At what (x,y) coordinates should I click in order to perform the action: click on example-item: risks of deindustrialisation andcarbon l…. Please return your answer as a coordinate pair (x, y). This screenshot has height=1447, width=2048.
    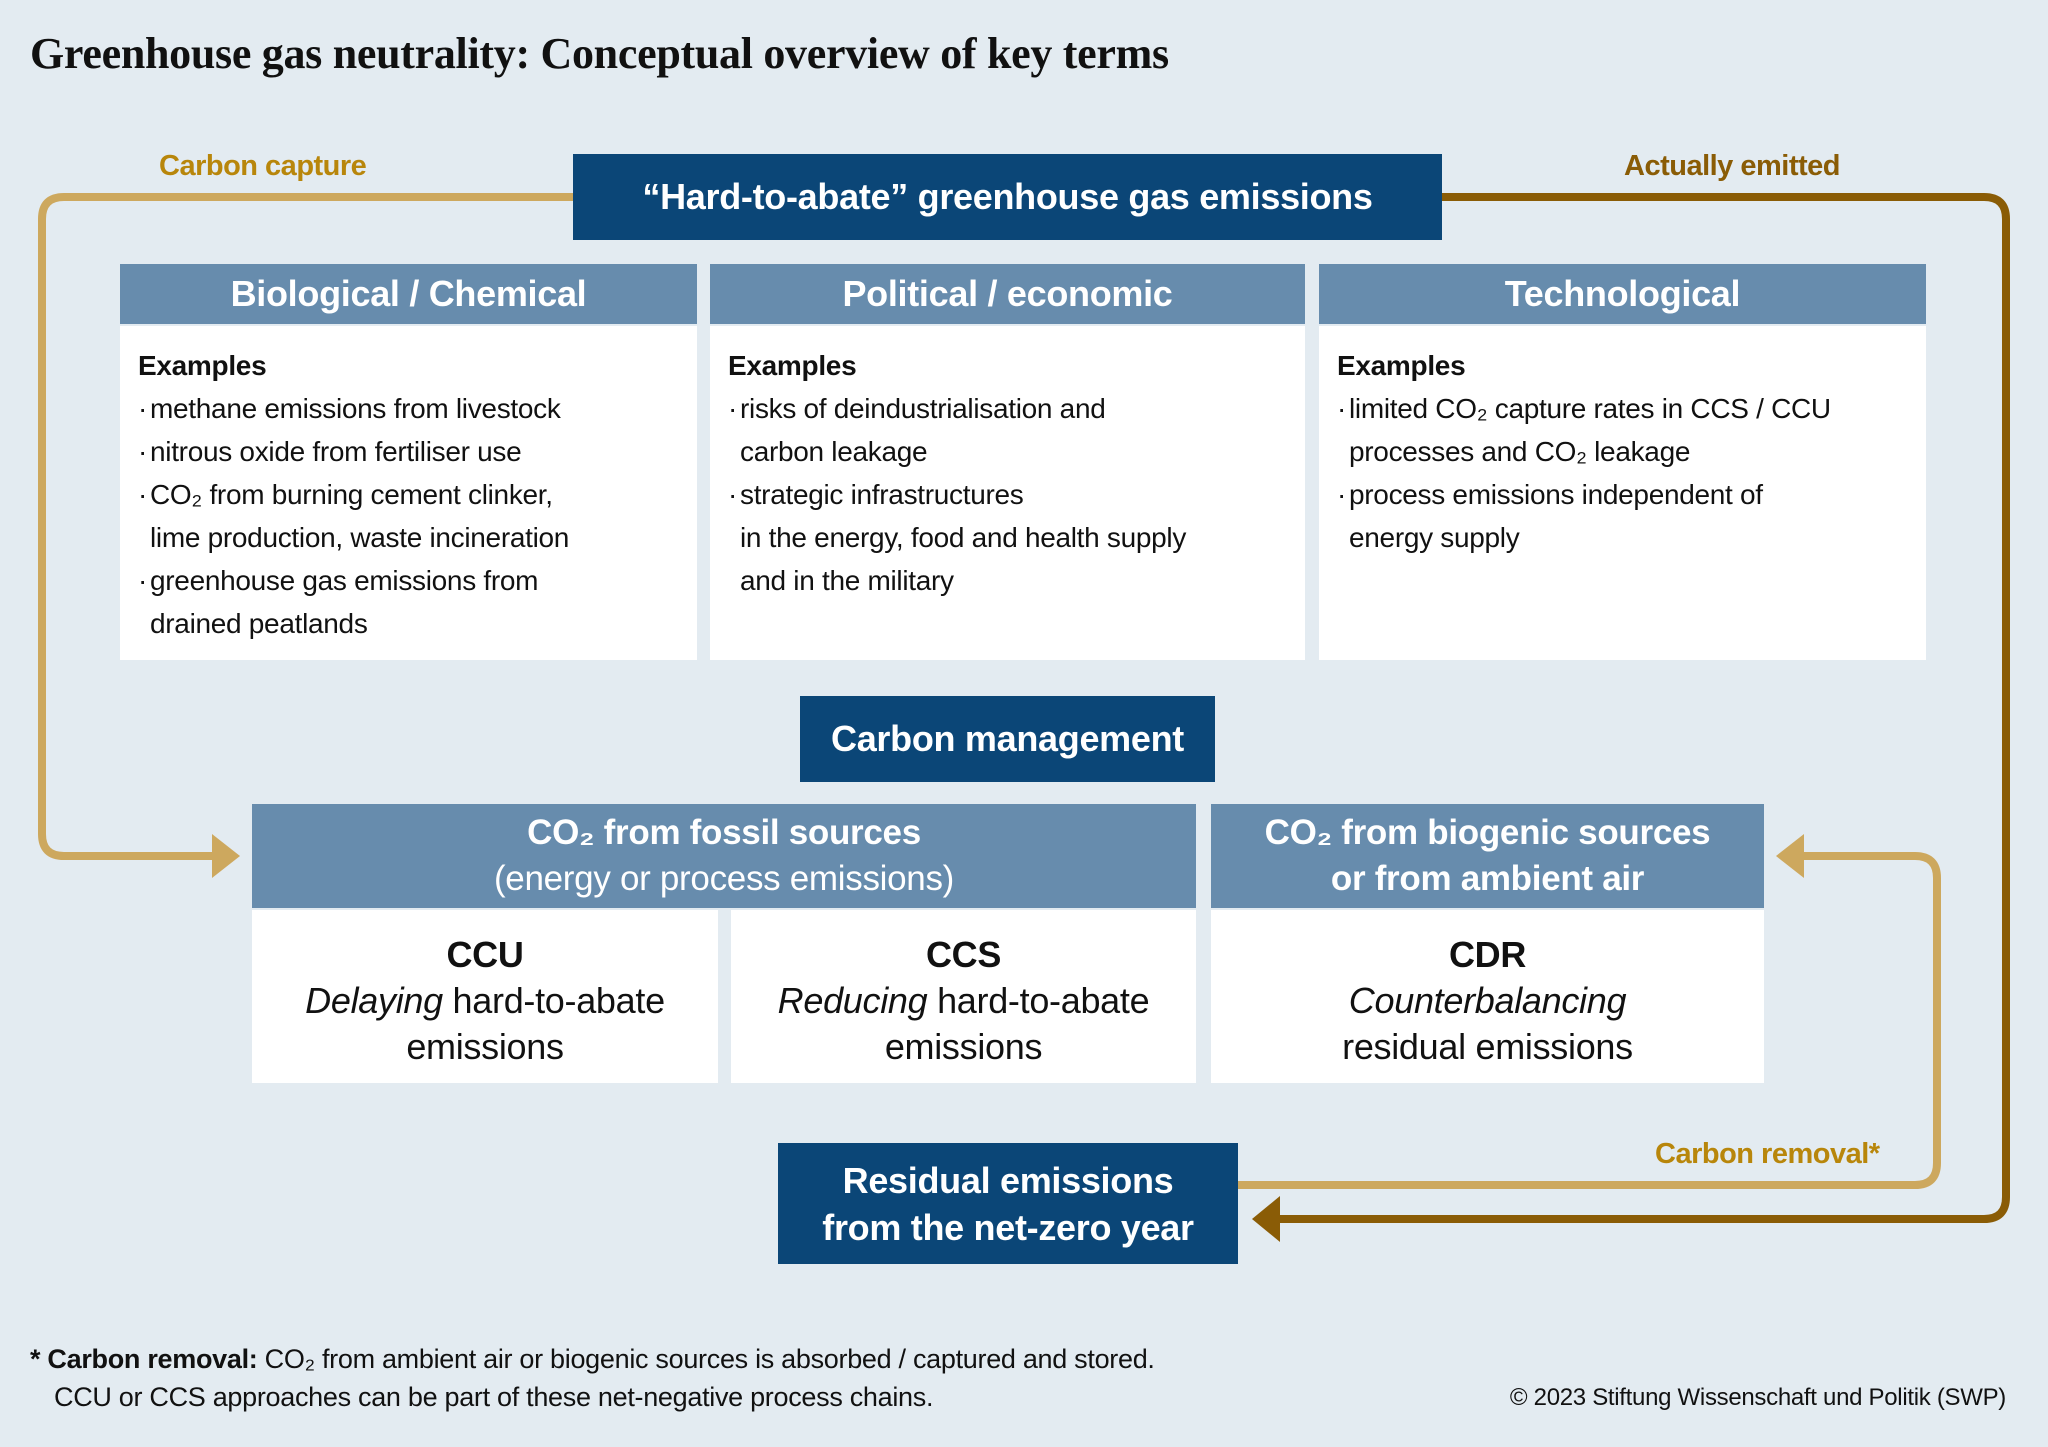
    Looking at the image, I should click on (1016, 430).